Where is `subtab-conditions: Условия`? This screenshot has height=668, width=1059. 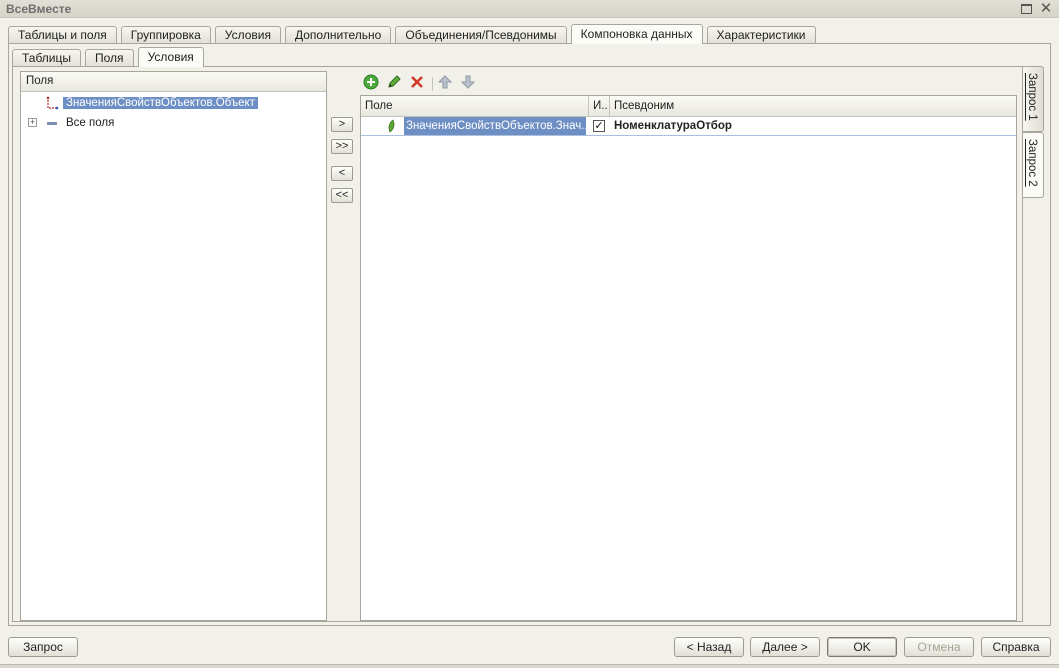
subtab-conditions: Условия is located at coordinates (170, 57).